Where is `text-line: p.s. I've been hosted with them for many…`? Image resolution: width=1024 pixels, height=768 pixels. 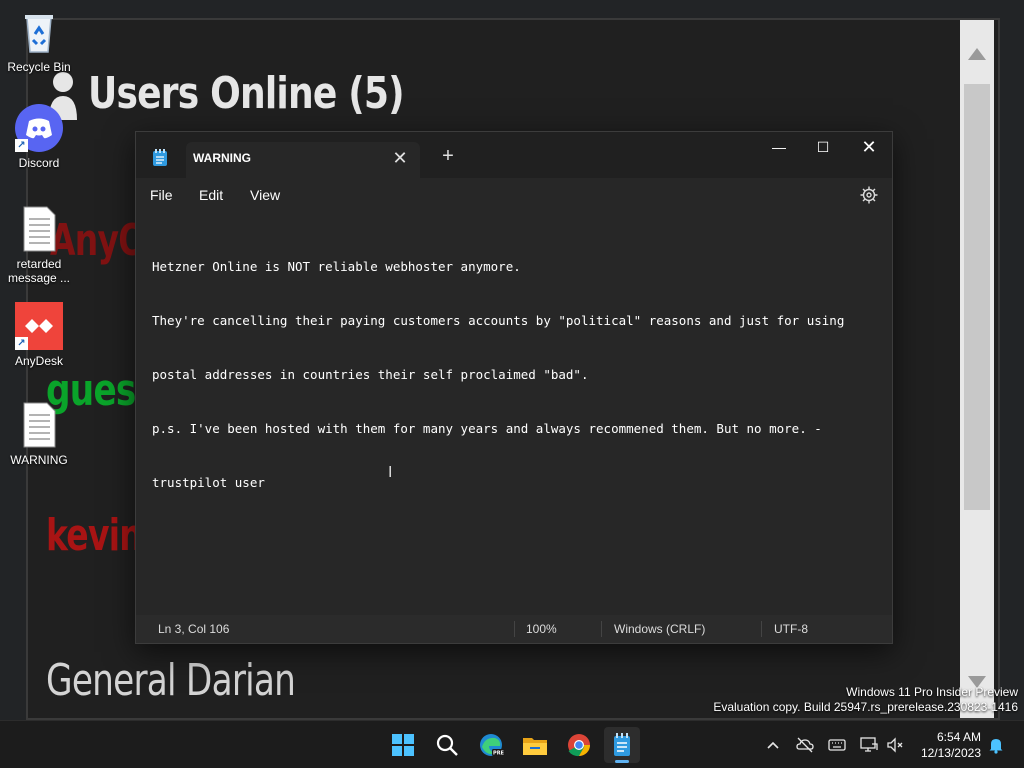
text-line: p.s. I've been hosted with them for many… is located at coordinates (487, 428).